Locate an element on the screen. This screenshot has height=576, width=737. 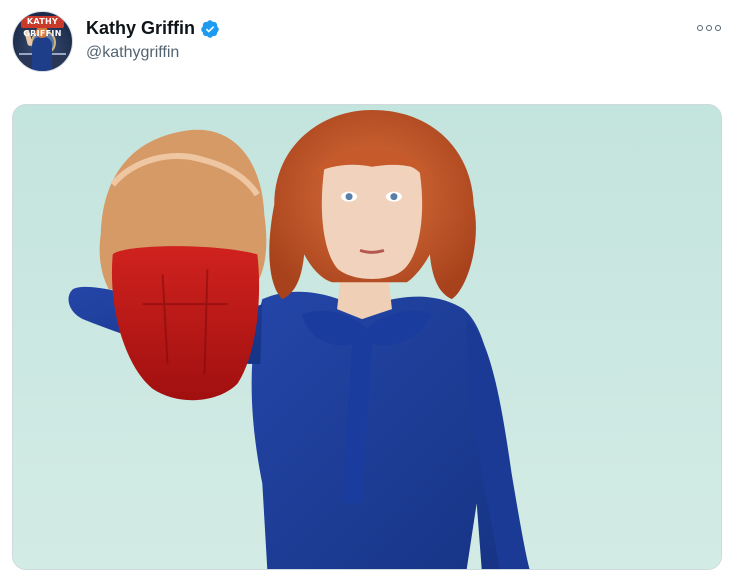
verified-badge-icon is located at coordinates (210, 29).